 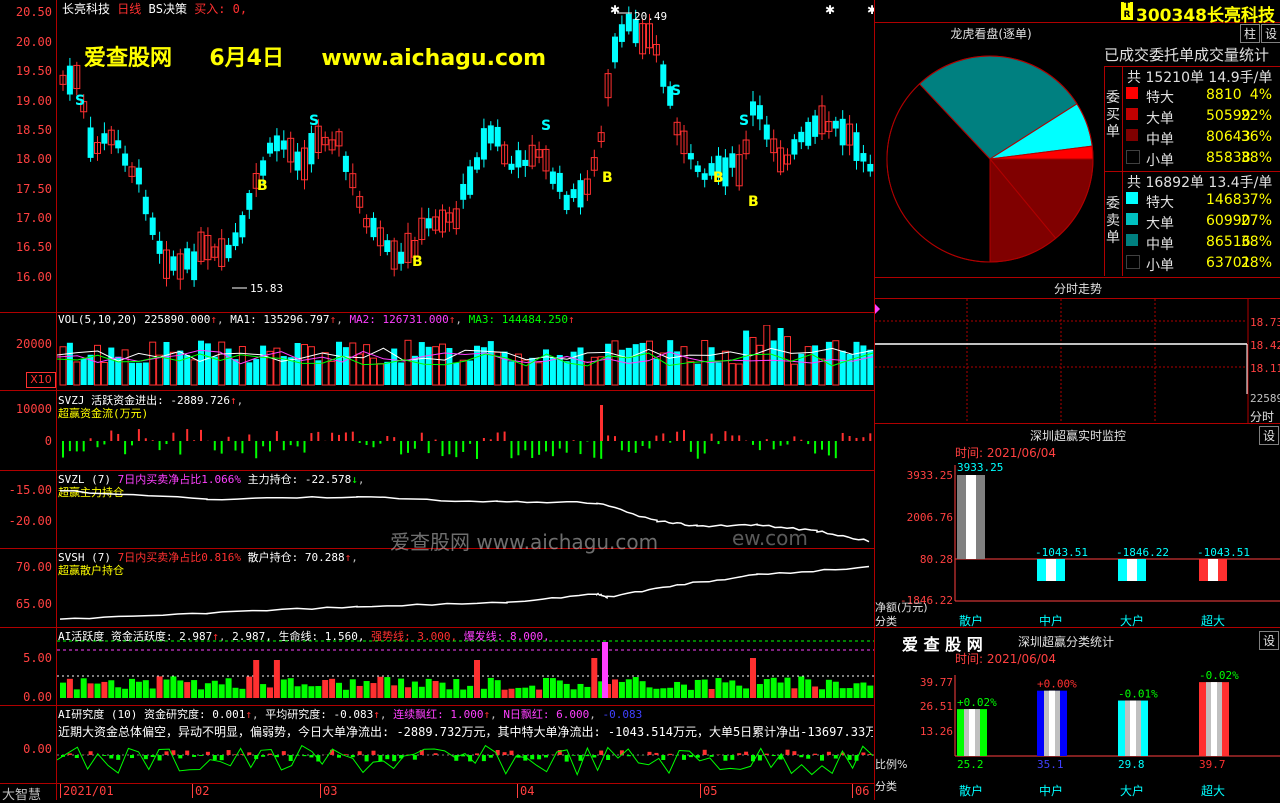 I want to click on research-line, so click(x=465, y=760).